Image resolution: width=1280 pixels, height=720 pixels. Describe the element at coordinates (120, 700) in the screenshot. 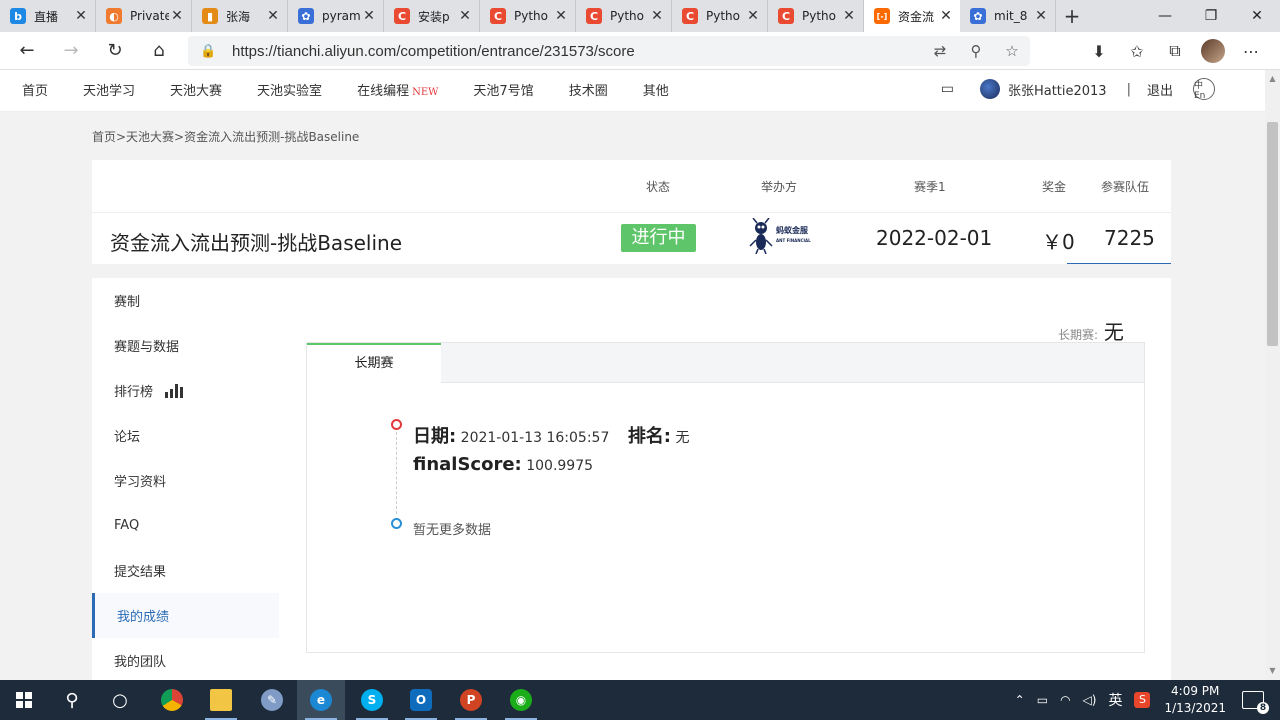

I see `cortana-icon: ○` at that location.